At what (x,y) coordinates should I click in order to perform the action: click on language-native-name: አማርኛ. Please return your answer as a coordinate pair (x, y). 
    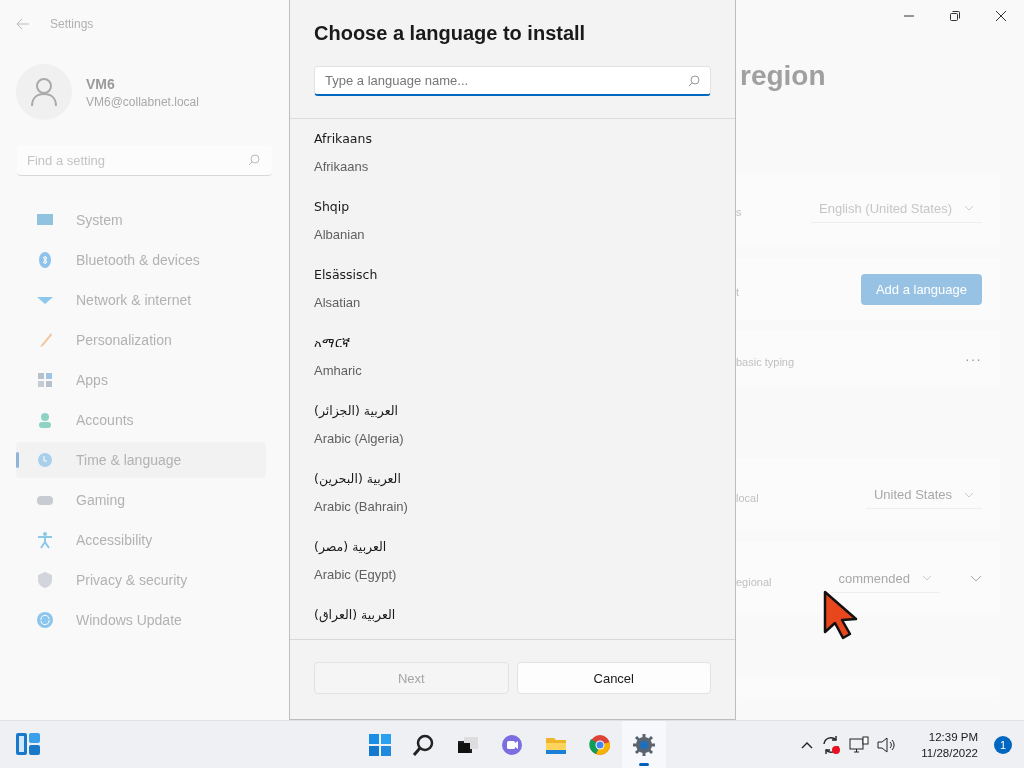
    Looking at the image, I should click on (512, 348).